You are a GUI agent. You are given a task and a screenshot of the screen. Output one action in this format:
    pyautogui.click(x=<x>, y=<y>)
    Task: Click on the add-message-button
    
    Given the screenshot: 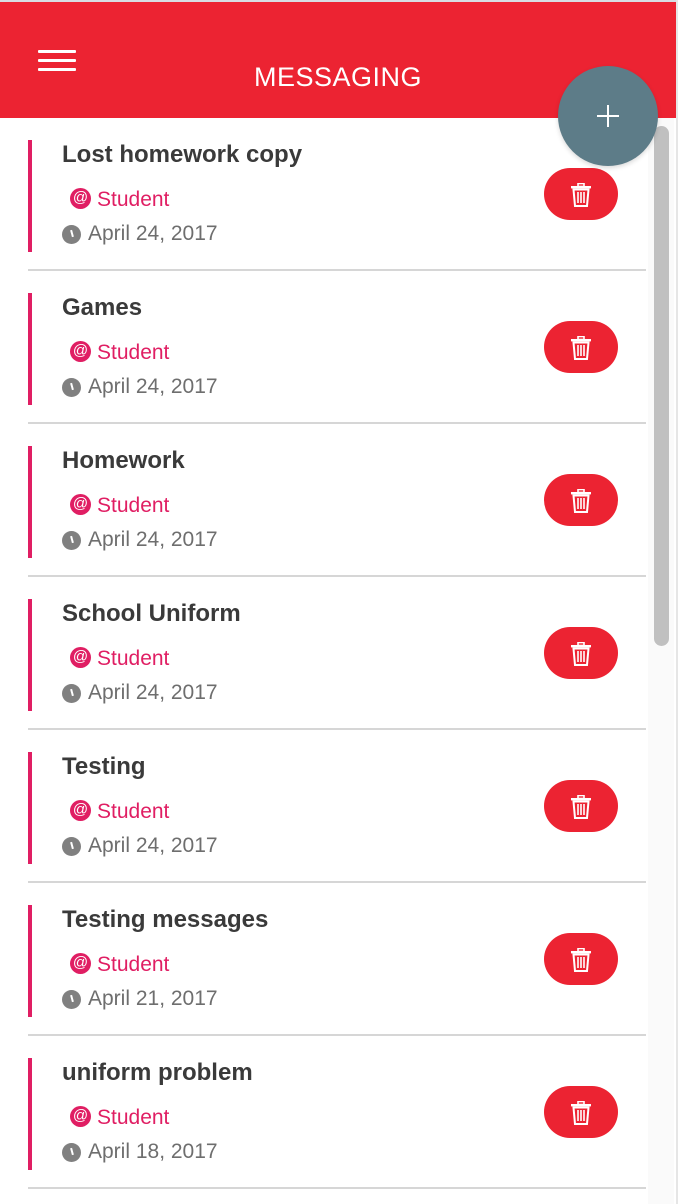 What is the action you would take?
    pyautogui.click(x=608, y=116)
    